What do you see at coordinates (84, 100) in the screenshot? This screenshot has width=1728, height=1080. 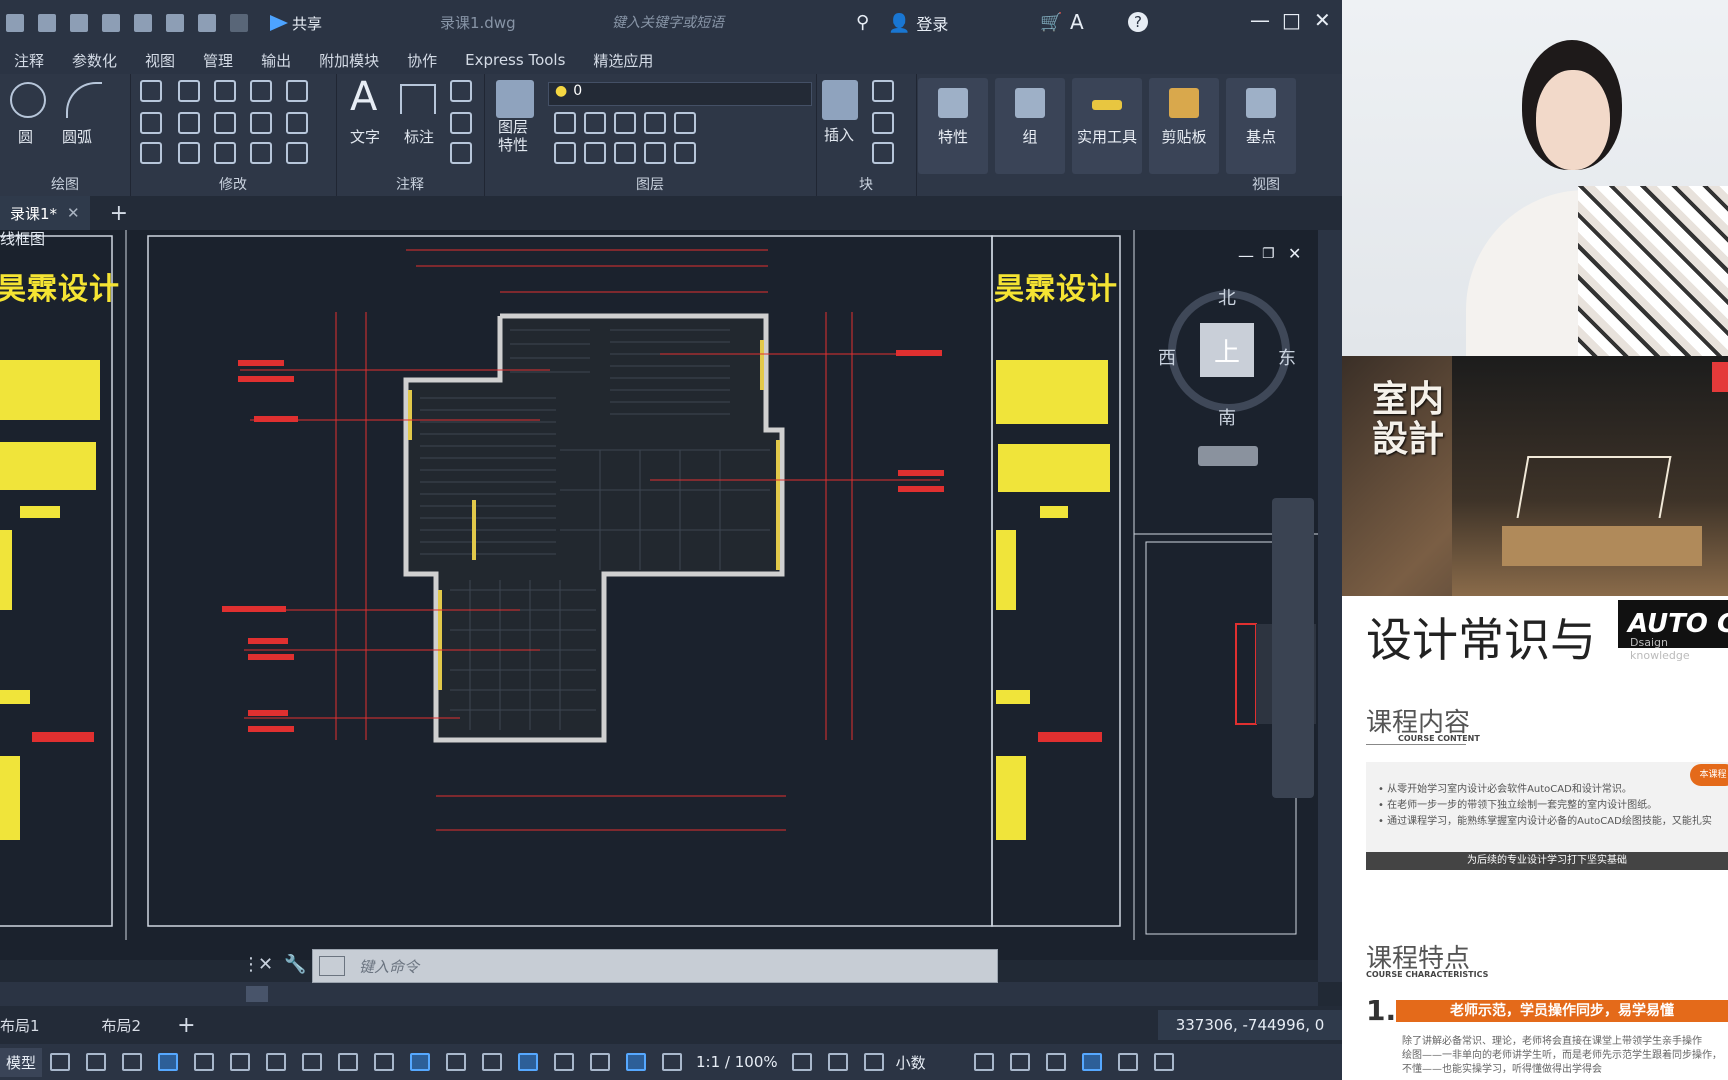 I see `arc-icon` at bounding box center [84, 100].